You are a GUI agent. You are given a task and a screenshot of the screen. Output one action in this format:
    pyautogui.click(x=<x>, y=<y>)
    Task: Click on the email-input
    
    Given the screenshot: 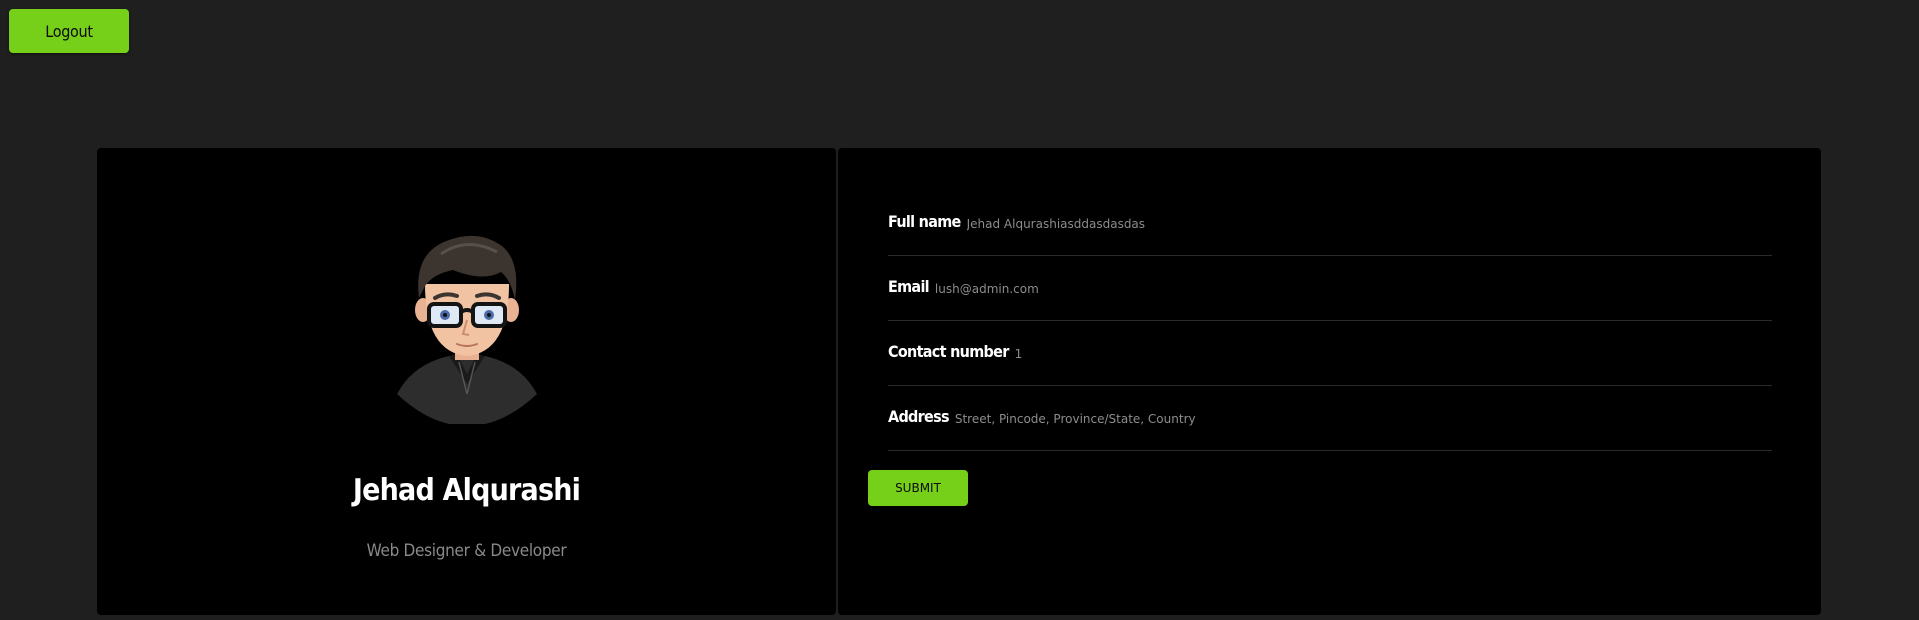 What is the action you would take?
    pyautogui.click(x=1353, y=288)
    